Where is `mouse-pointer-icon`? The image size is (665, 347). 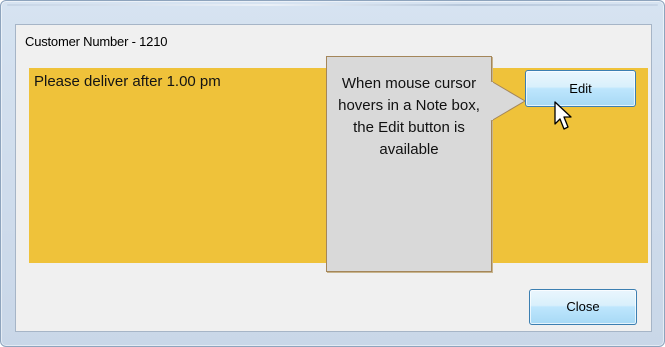
mouse-pointer-icon is located at coordinates (563, 115).